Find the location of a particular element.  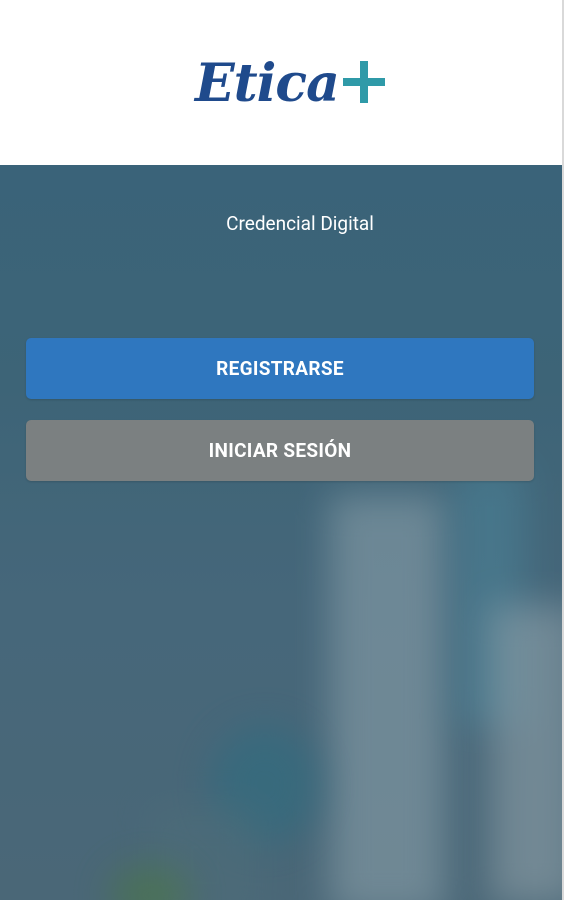

login-button: INICIAR SESIÓN is located at coordinates (280, 450).